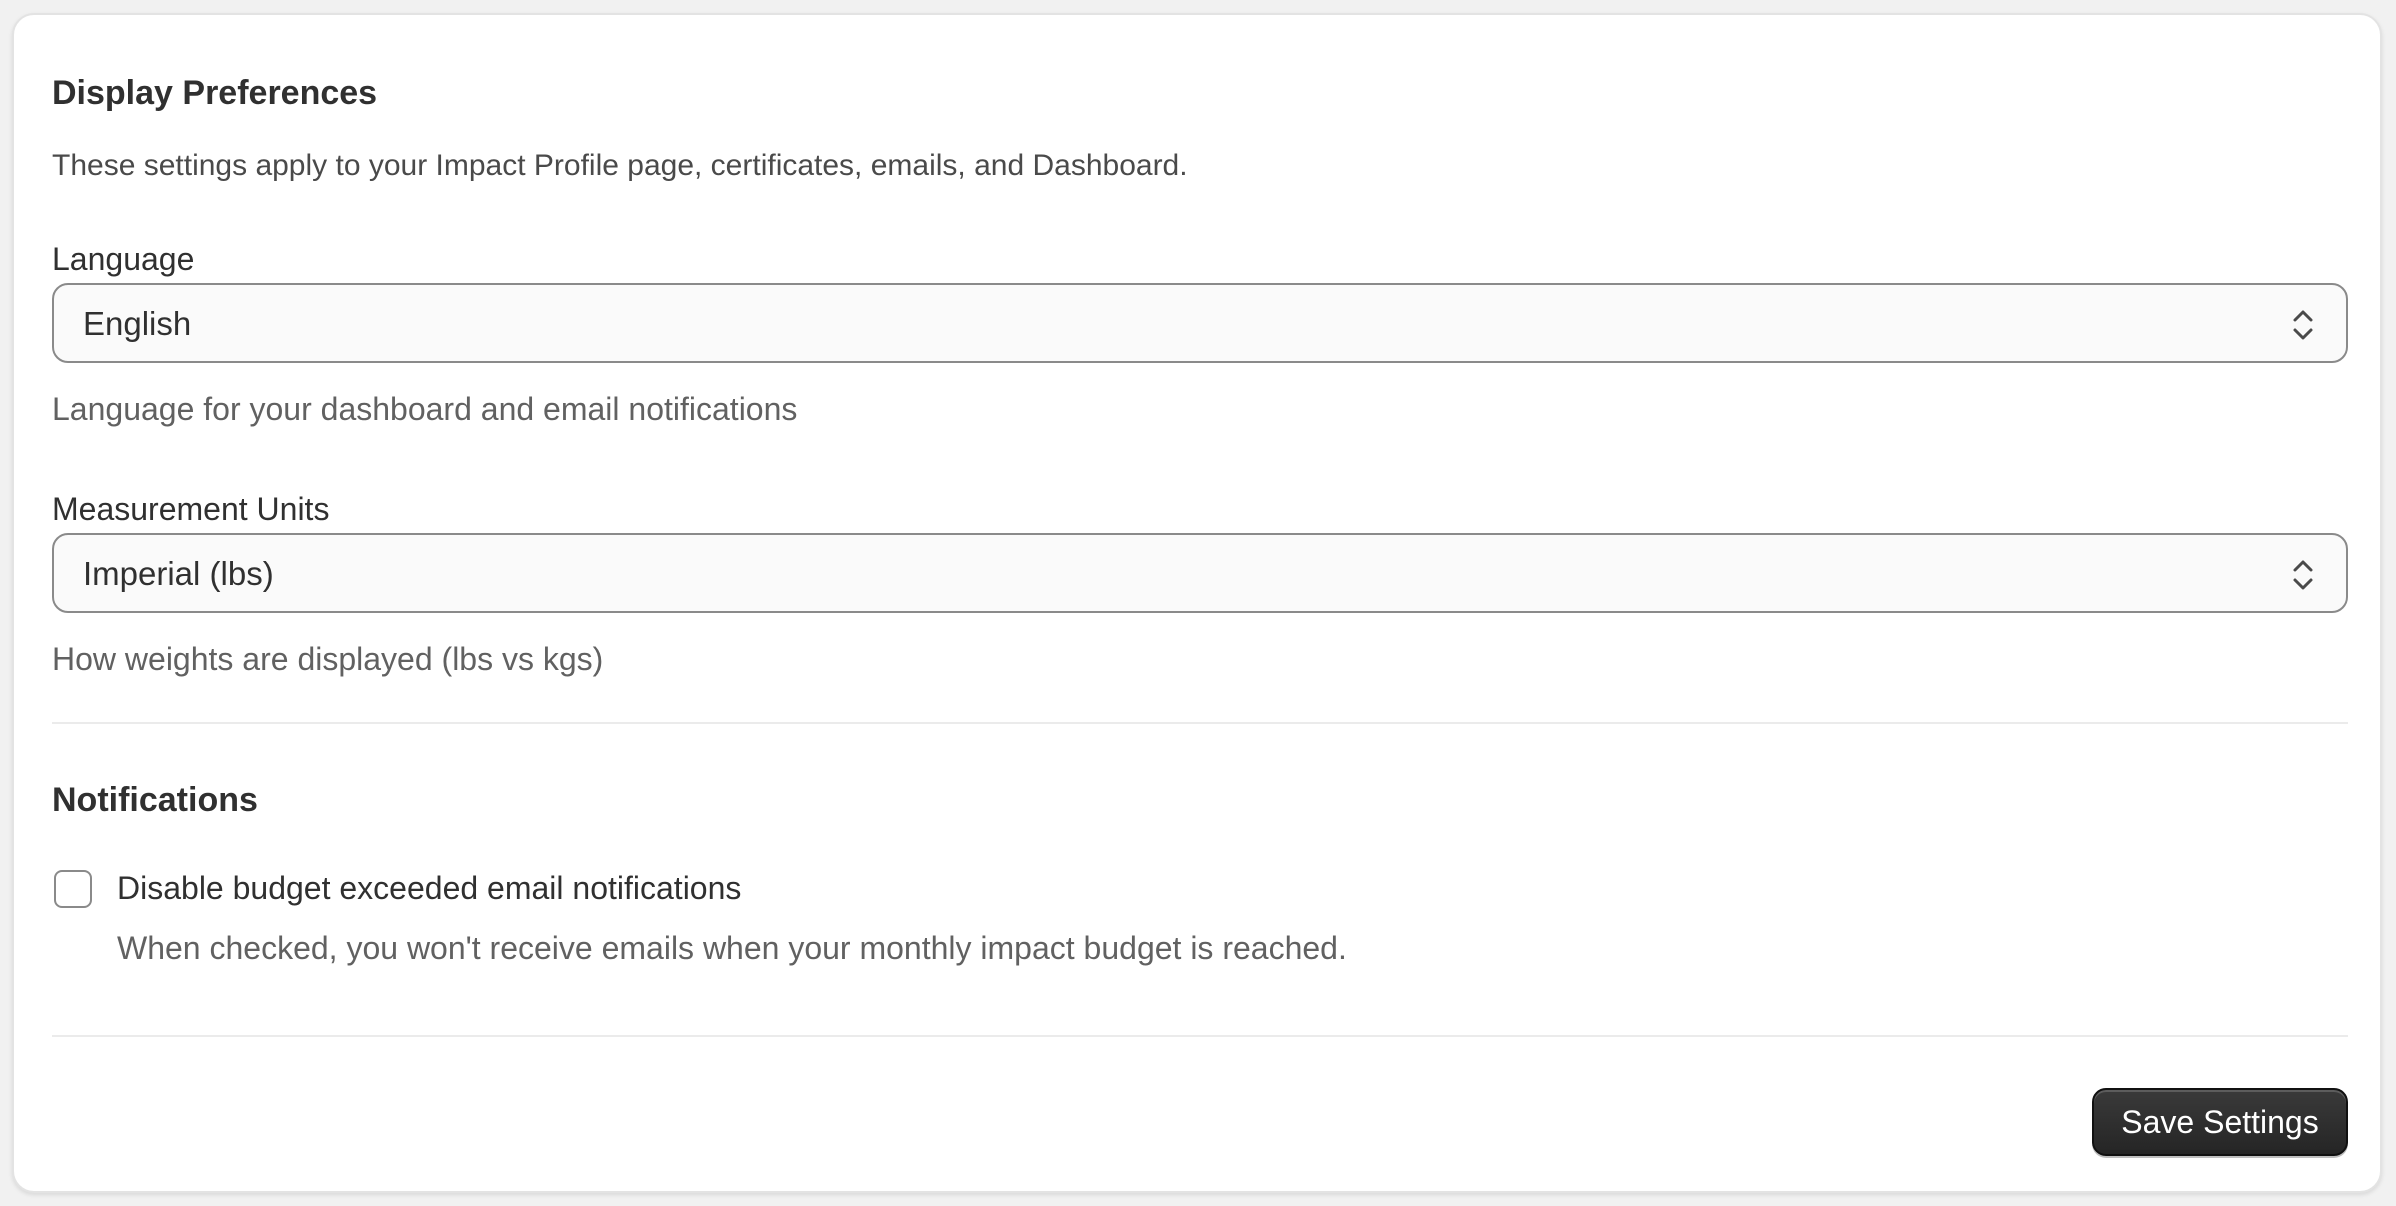 This screenshot has width=2396, height=1206. Describe the element at coordinates (1200, 1036) in the screenshot. I see `footer-divider` at that location.